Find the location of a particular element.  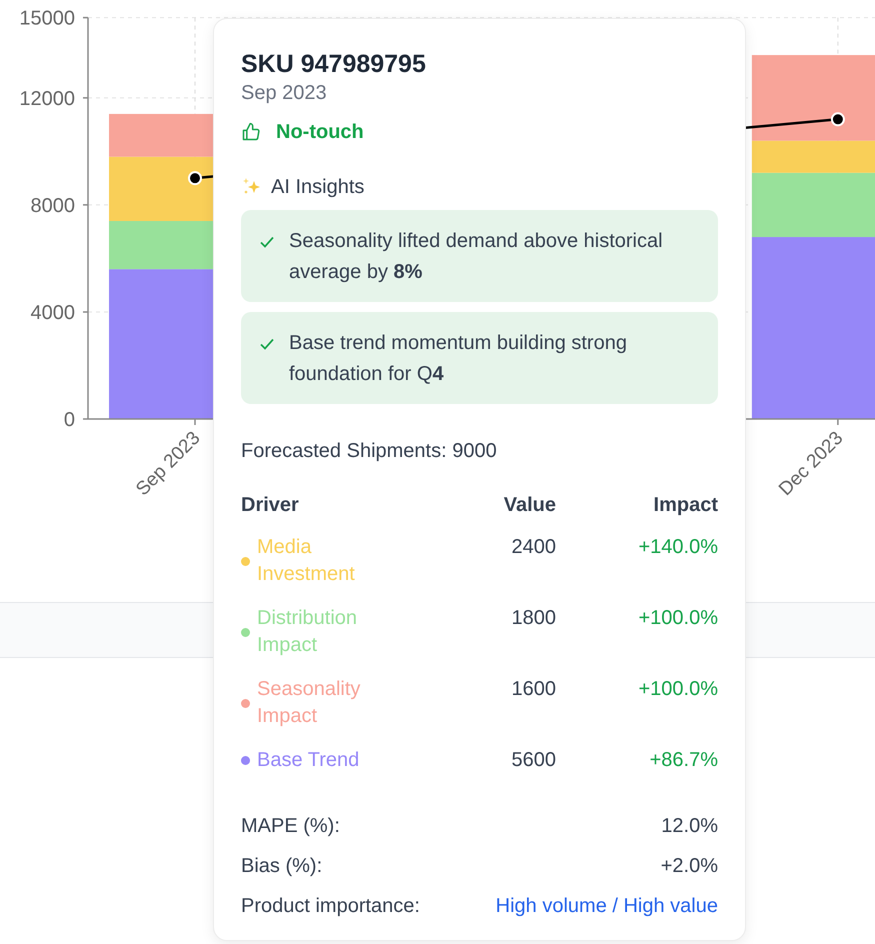

metric-label: MAPE (%): is located at coordinates (290, 826).